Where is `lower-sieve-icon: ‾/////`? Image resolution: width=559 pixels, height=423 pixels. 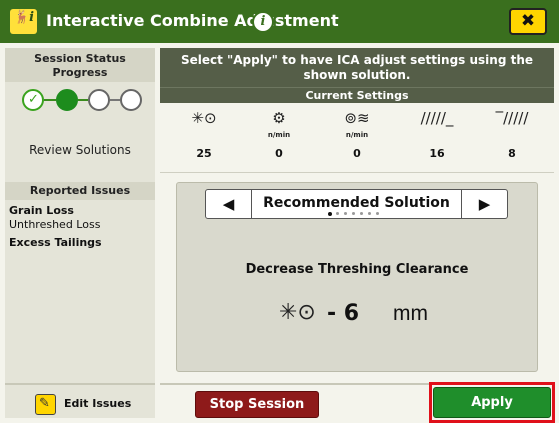
lower-sieve-icon: ‾///// is located at coordinates (512, 118).